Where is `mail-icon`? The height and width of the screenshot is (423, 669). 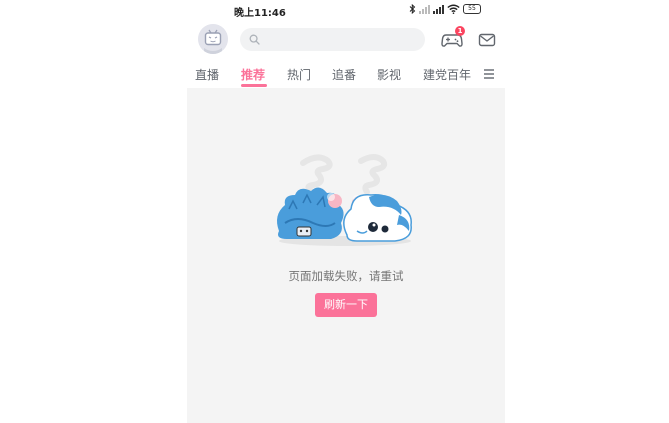
mail-icon is located at coordinates (487, 40).